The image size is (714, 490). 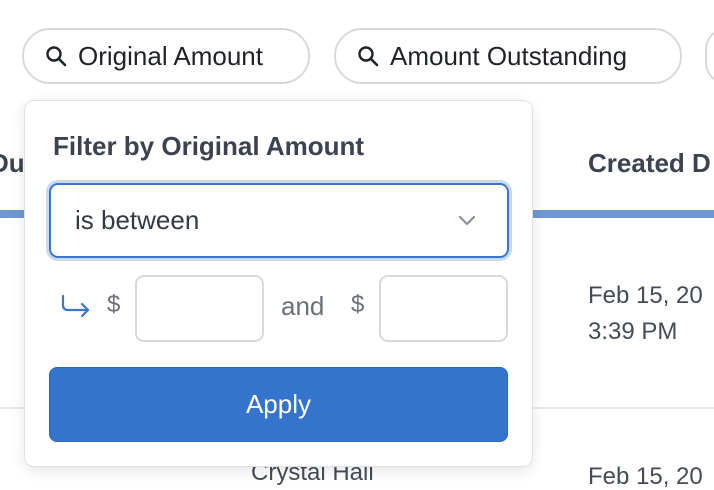 I want to click on created-date-cell: Feb 15, 20 3:39 PM, so click(x=645, y=314).